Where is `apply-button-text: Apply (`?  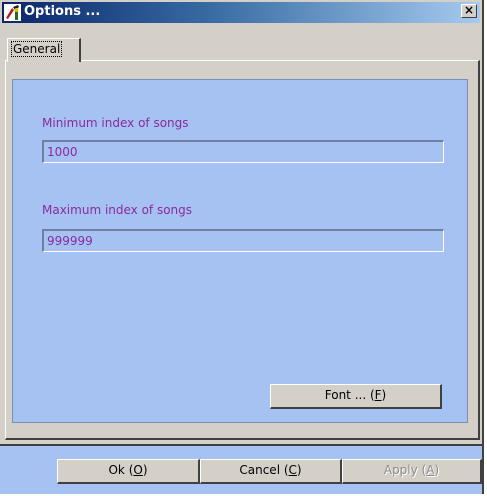
apply-button-text: Apply ( is located at coordinates (405, 470).